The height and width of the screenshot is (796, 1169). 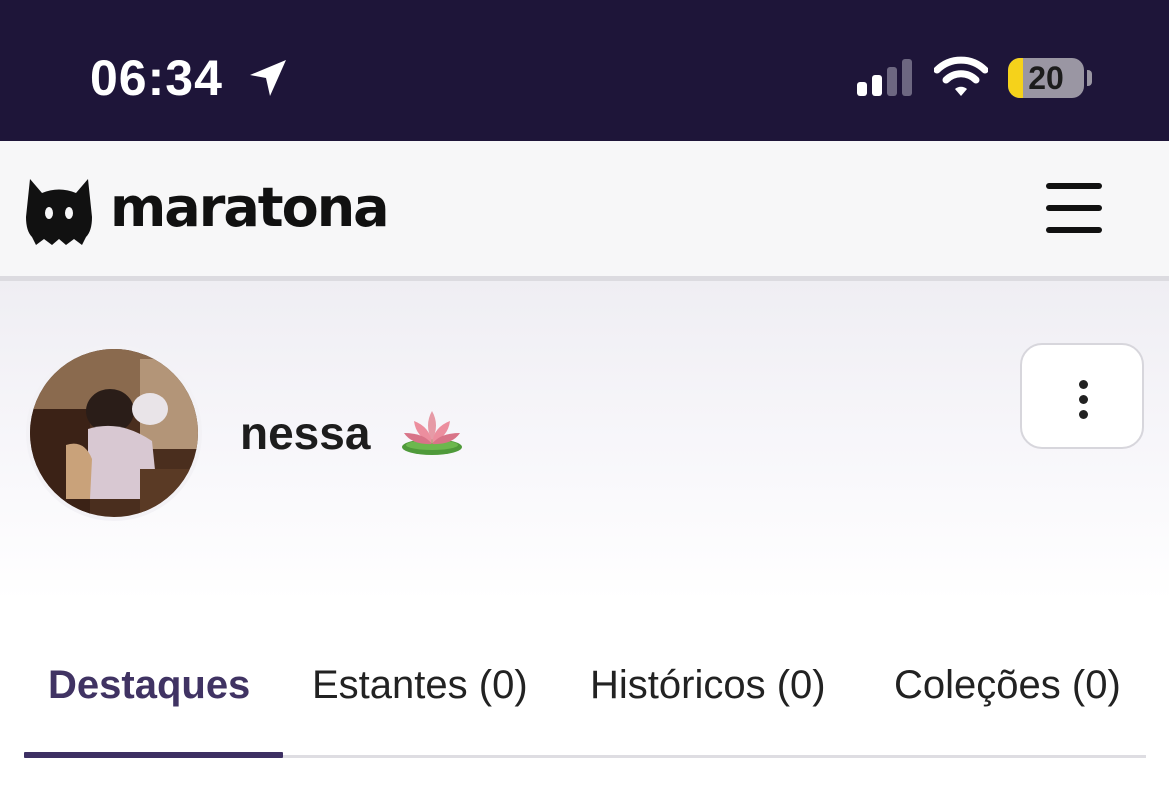 What do you see at coordinates (1074, 208) in the screenshot?
I see `hamburger-menu-icon` at bounding box center [1074, 208].